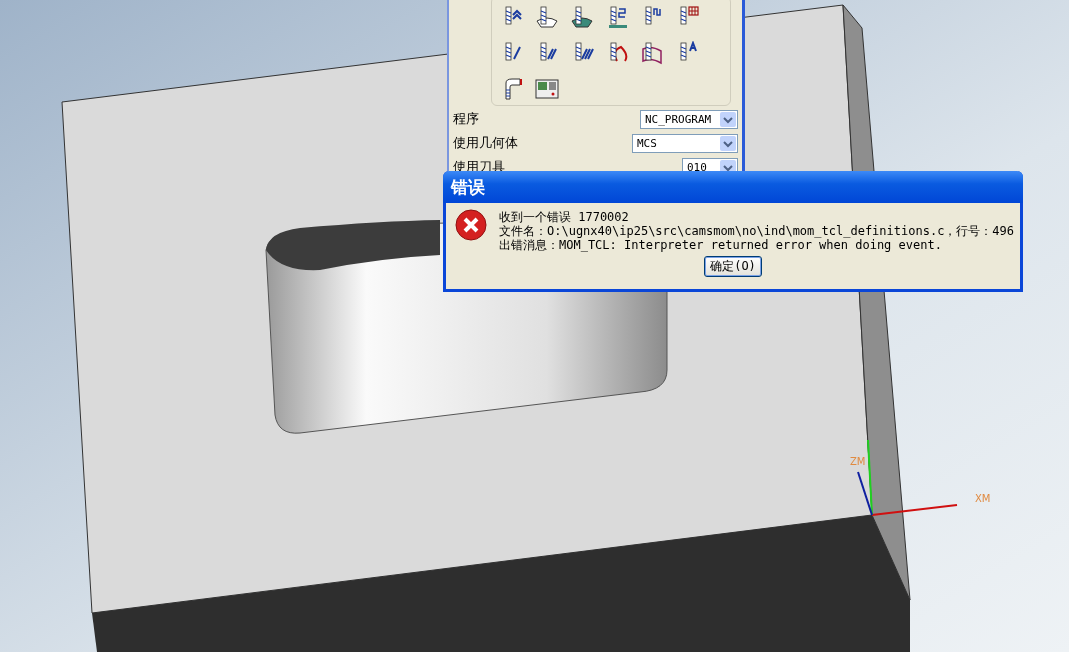 Image resolution: width=1069 pixels, height=652 pixels. I want to click on ok-button: 确定(O), so click(733, 266).